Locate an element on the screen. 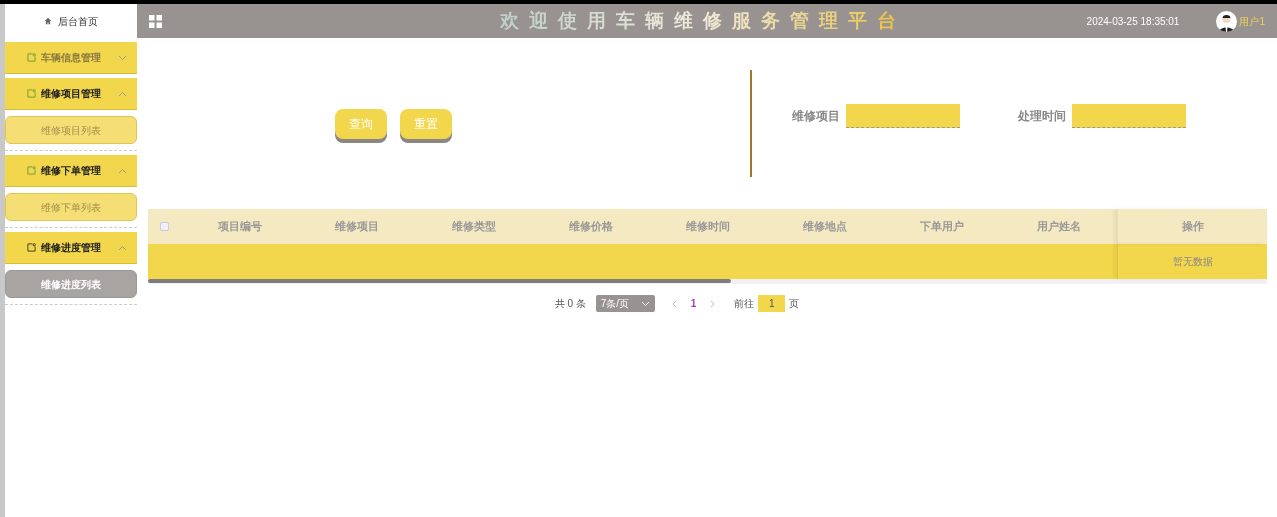 This screenshot has width=1277, height=517. column-header: 维修时间 is located at coordinates (707, 227).